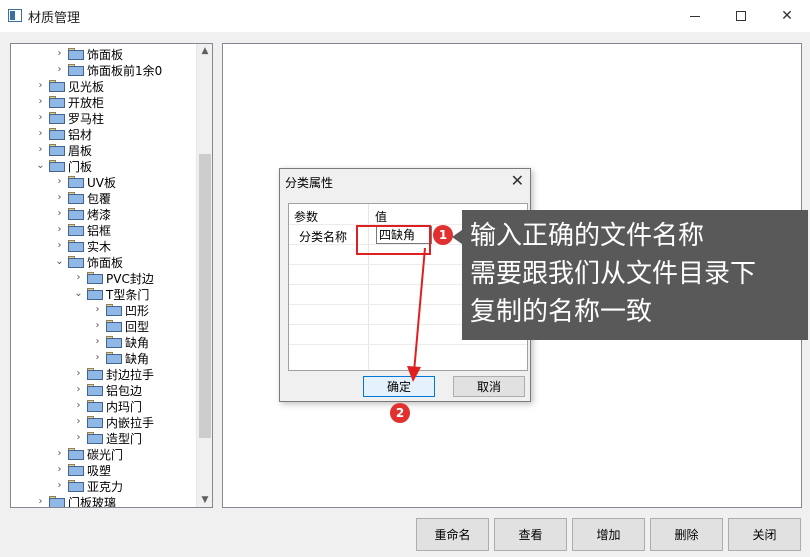  I want to click on callout-pointer, so click(457, 237).